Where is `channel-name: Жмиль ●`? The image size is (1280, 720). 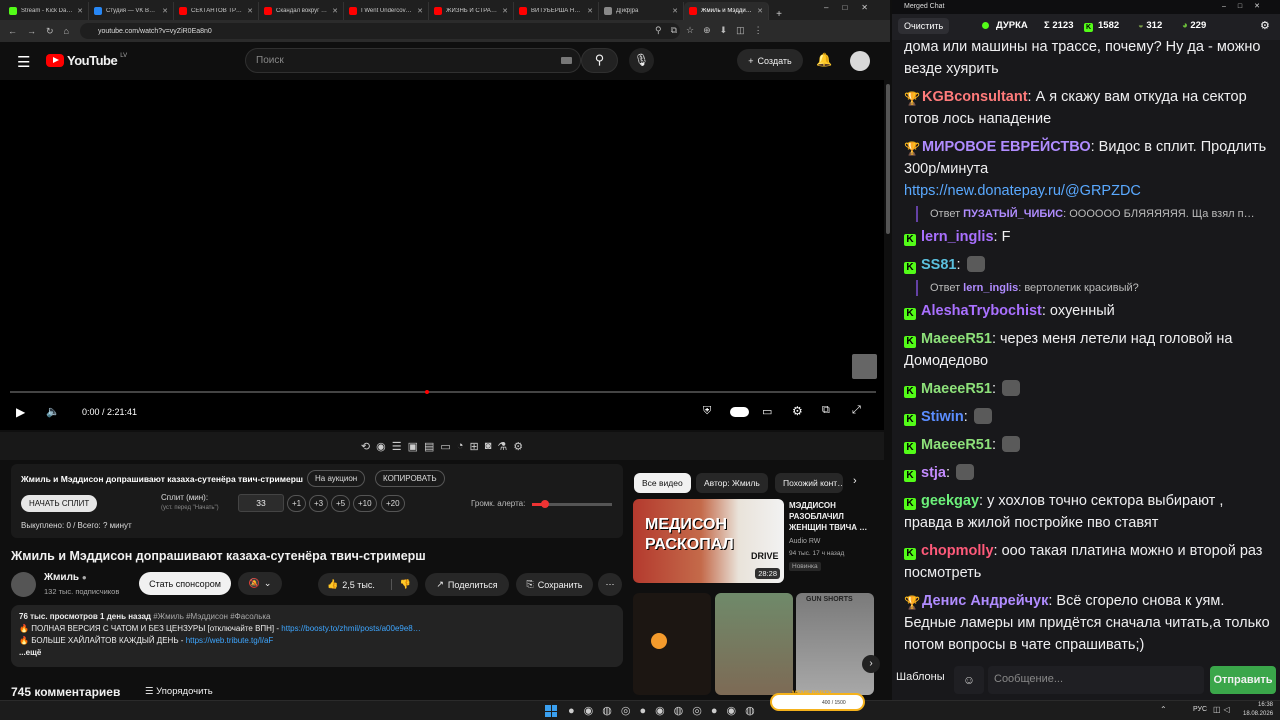
channel-name: Жмиль ● is located at coordinates (65, 577).